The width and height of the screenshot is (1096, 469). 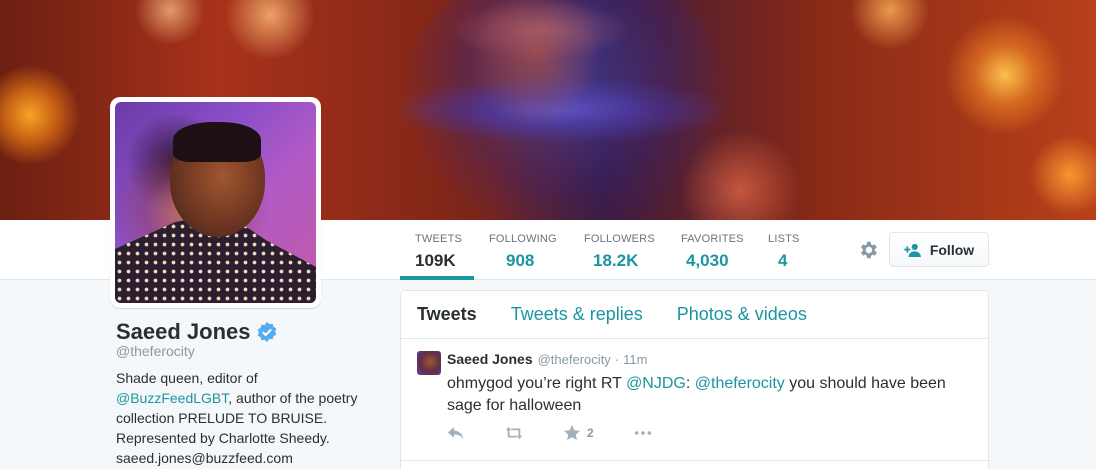 I want to click on gear-icon, so click(x=868, y=250).